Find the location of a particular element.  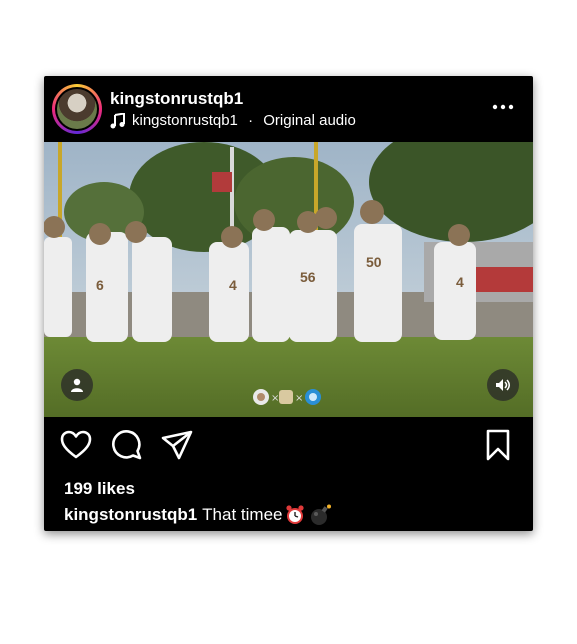

like-count: 199 likes is located at coordinates (99, 489).